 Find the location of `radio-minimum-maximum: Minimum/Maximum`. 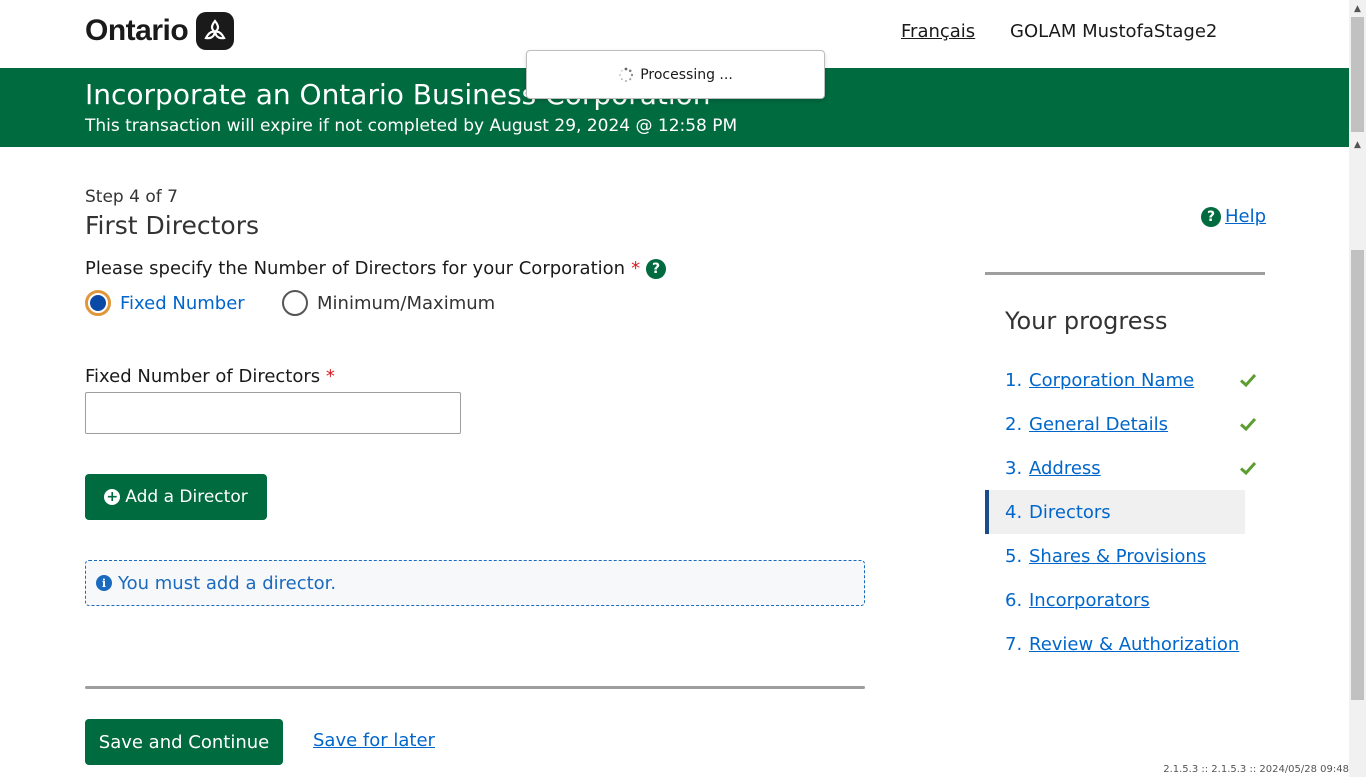

radio-minimum-maximum: Minimum/Maximum is located at coordinates (388, 303).